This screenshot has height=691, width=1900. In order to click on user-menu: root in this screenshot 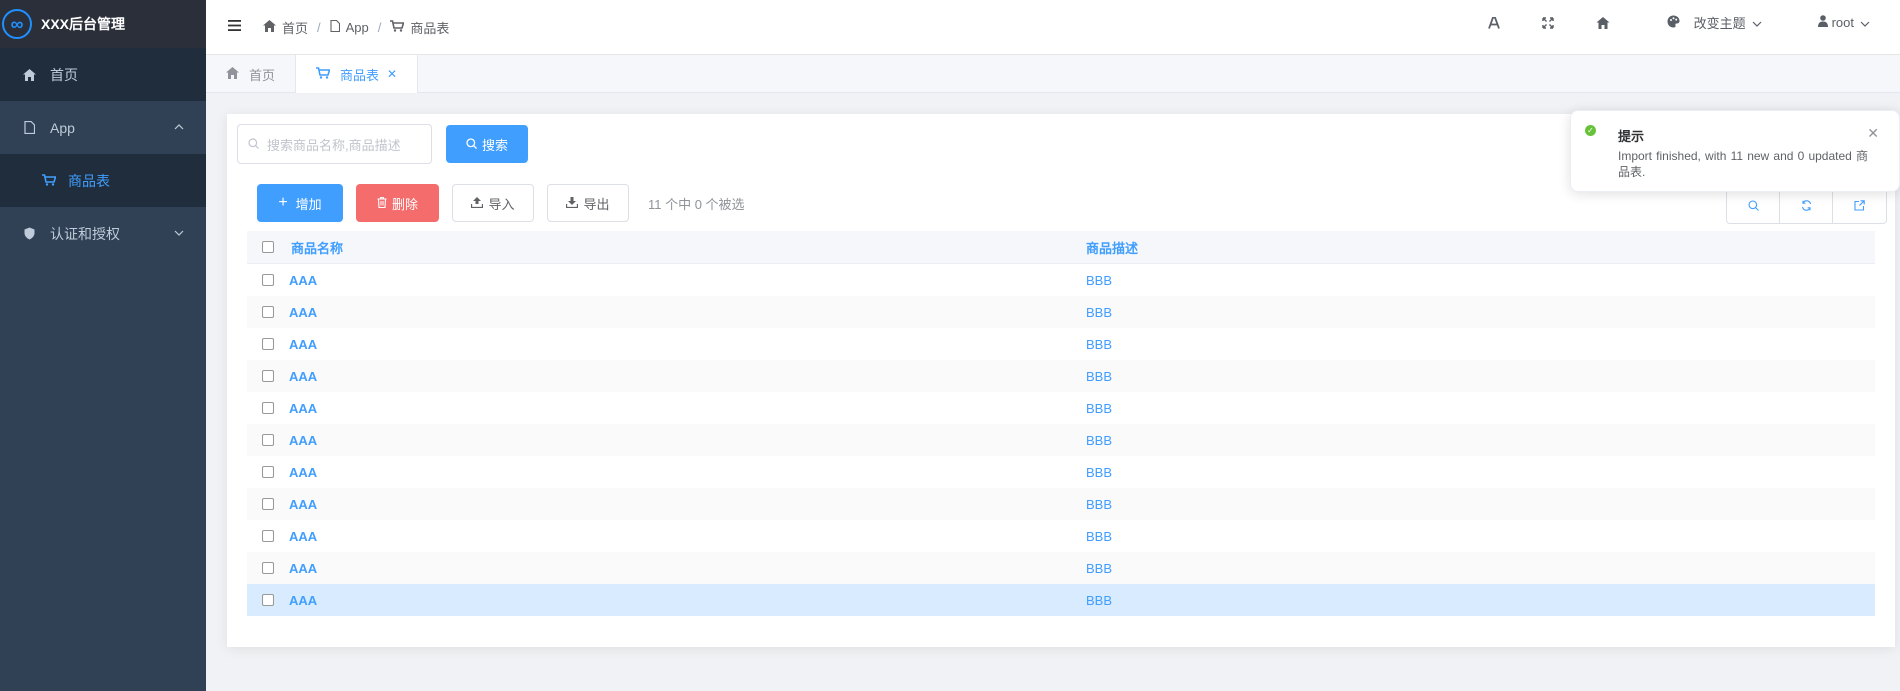, I will do `click(1843, 22)`.